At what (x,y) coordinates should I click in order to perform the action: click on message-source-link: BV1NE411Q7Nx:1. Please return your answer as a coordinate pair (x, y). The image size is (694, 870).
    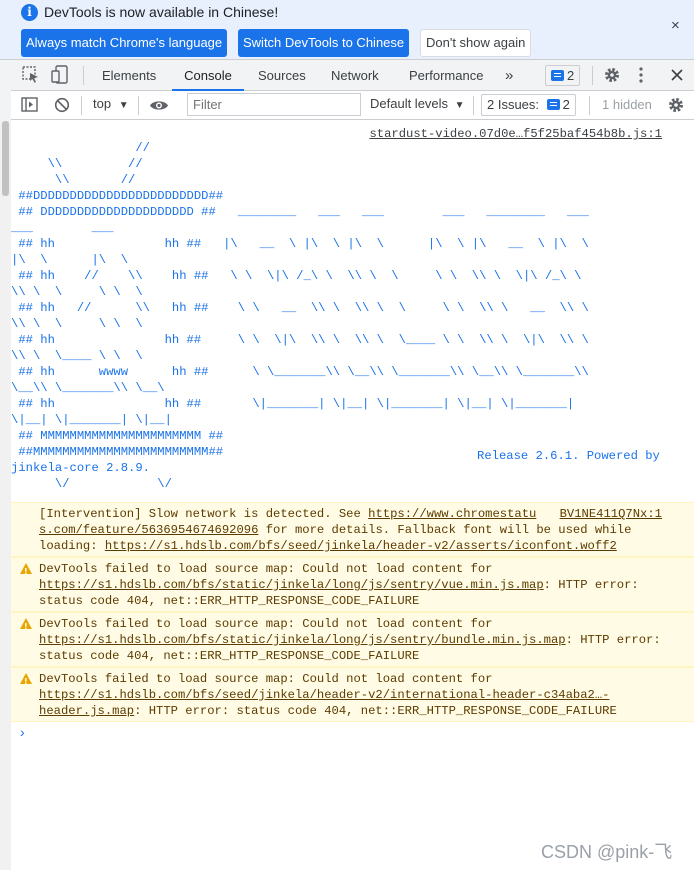
    Looking at the image, I should click on (611, 514).